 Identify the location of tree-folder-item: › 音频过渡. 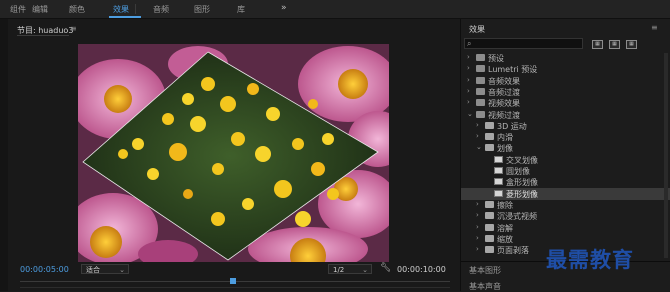
(565, 92).